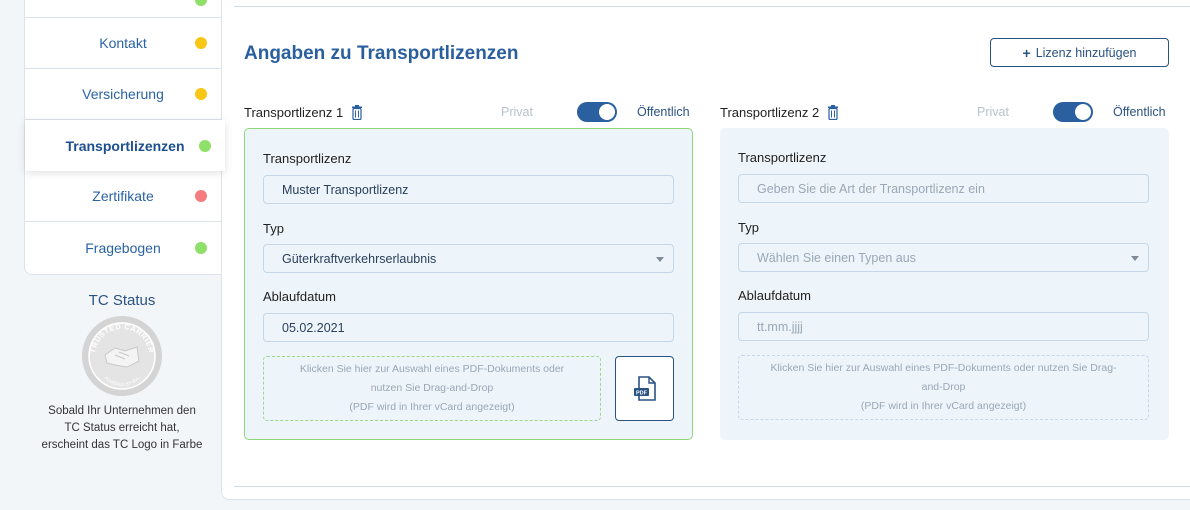 The width and height of the screenshot is (1190, 510). Describe the element at coordinates (712, 6) in the screenshot. I see `divider-top` at that location.